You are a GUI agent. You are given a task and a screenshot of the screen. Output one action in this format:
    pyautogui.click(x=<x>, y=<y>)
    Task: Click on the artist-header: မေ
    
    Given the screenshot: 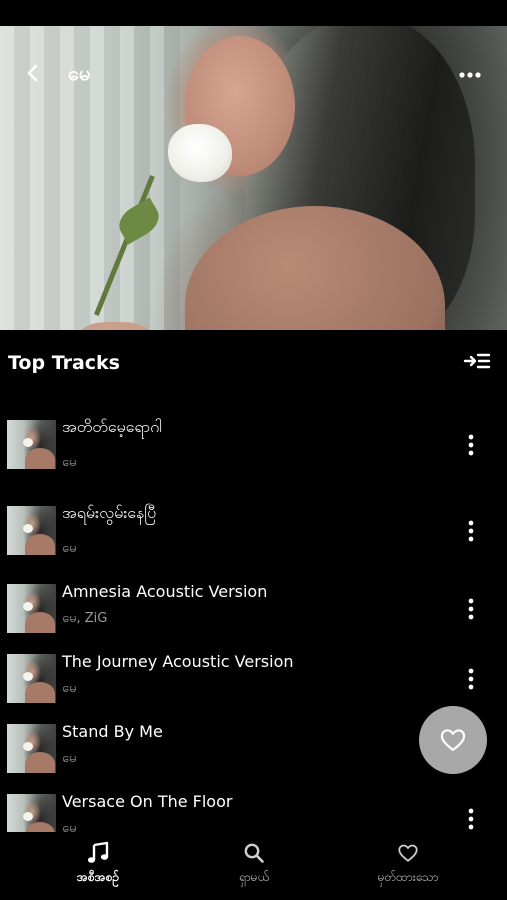 What is the action you would take?
    pyautogui.click(x=253, y=74)
    